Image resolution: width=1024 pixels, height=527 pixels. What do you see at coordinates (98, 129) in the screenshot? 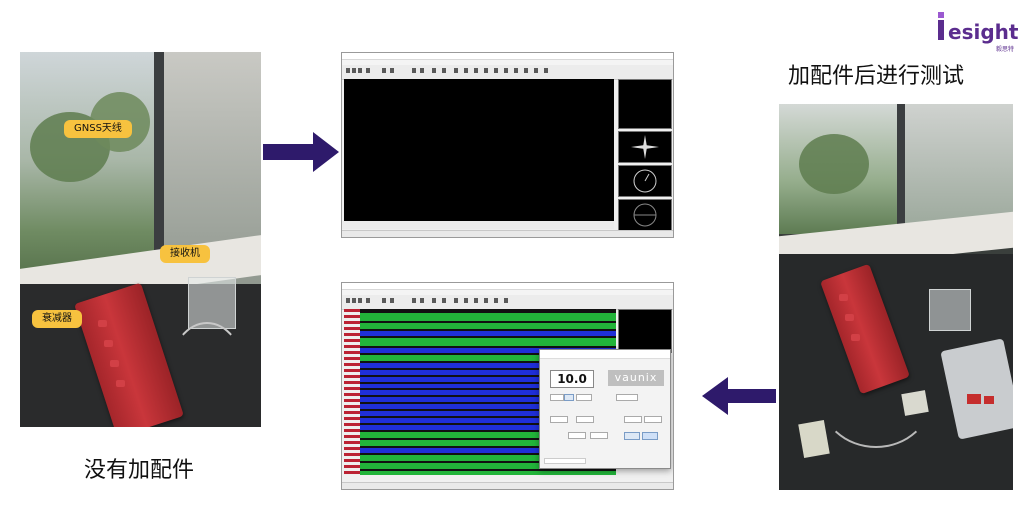
I see `label-gnss-antenna: GNSS天线` at bounding box center [98, 129].